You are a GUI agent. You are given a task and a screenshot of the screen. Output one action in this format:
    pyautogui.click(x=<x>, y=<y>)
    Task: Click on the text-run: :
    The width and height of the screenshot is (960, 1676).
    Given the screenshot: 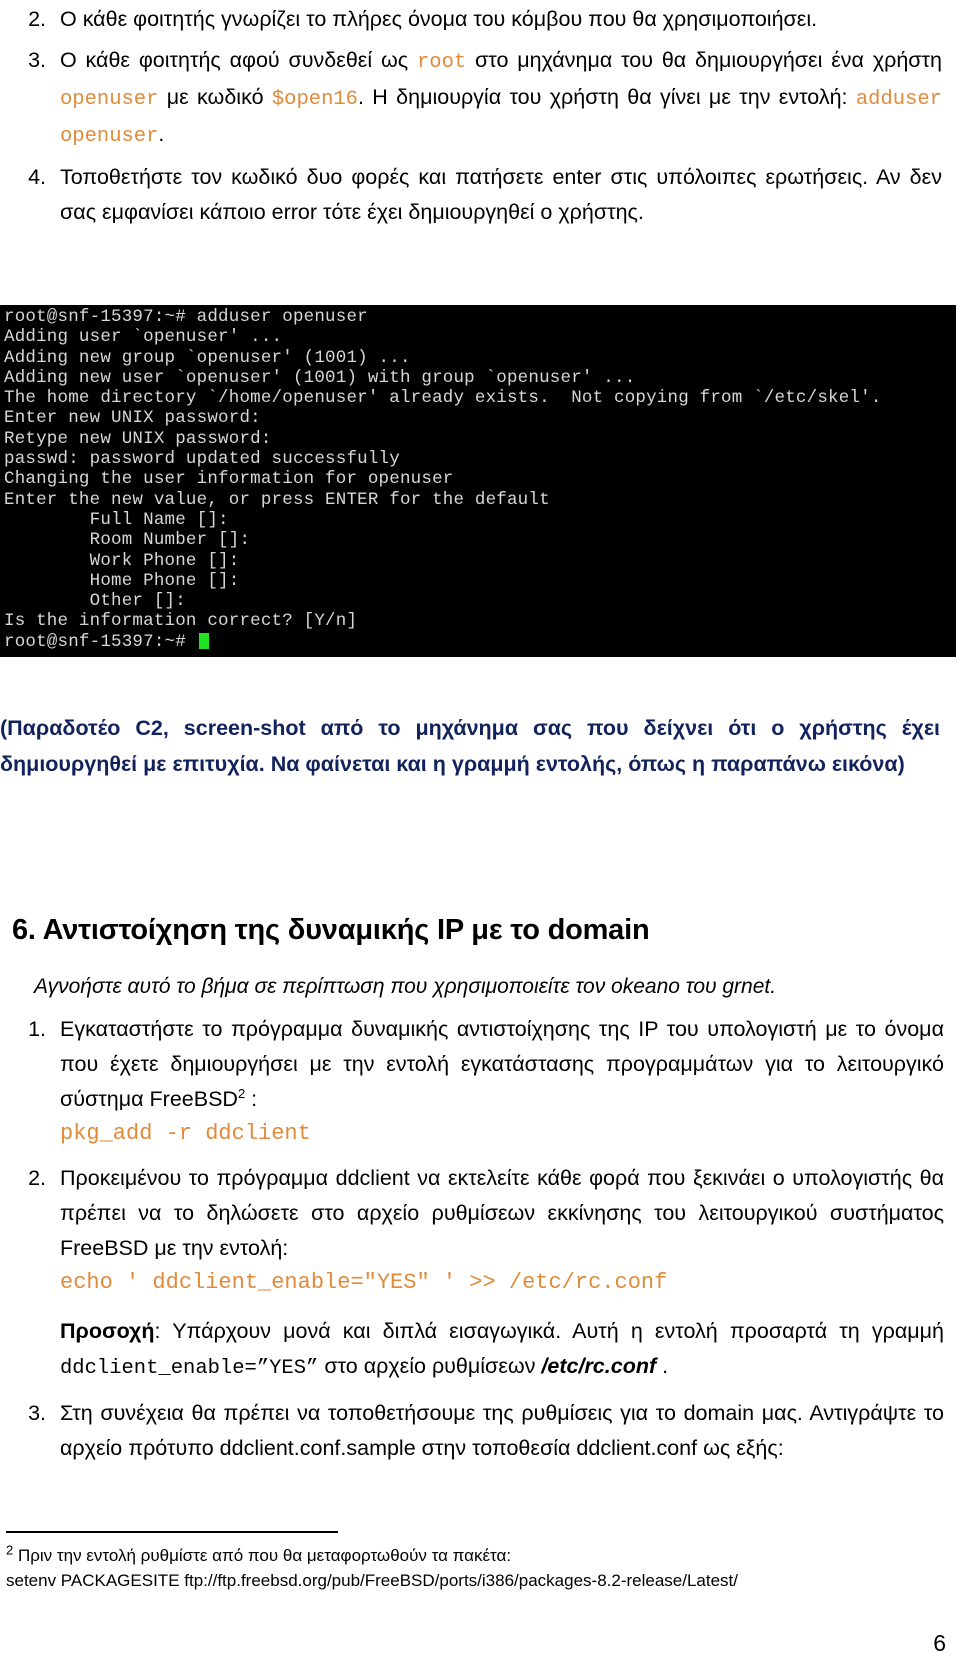 What is the action you would take?
    pyautogui.click(x=251, y=1099)
    